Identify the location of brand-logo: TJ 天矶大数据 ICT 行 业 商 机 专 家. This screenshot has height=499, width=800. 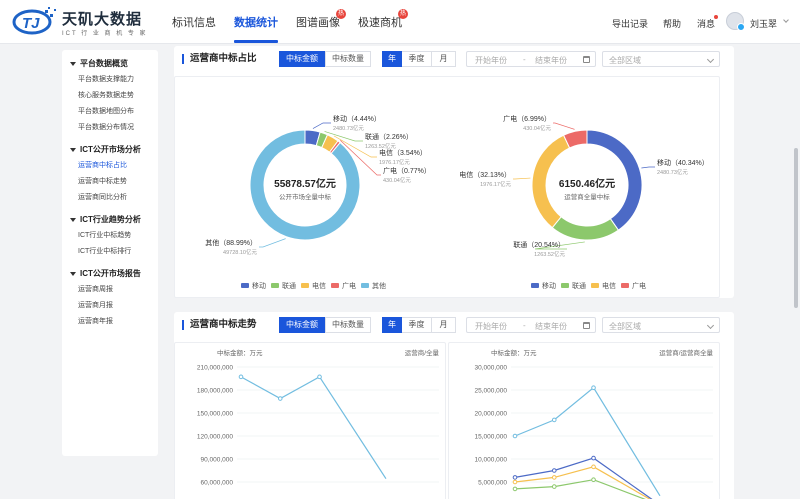
(92, 22).